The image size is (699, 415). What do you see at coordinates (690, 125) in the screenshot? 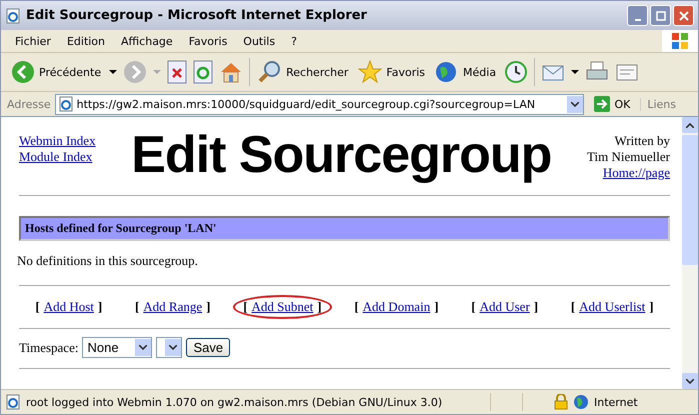
I see `scroll-up-icon` at bounding box center [690, 125].